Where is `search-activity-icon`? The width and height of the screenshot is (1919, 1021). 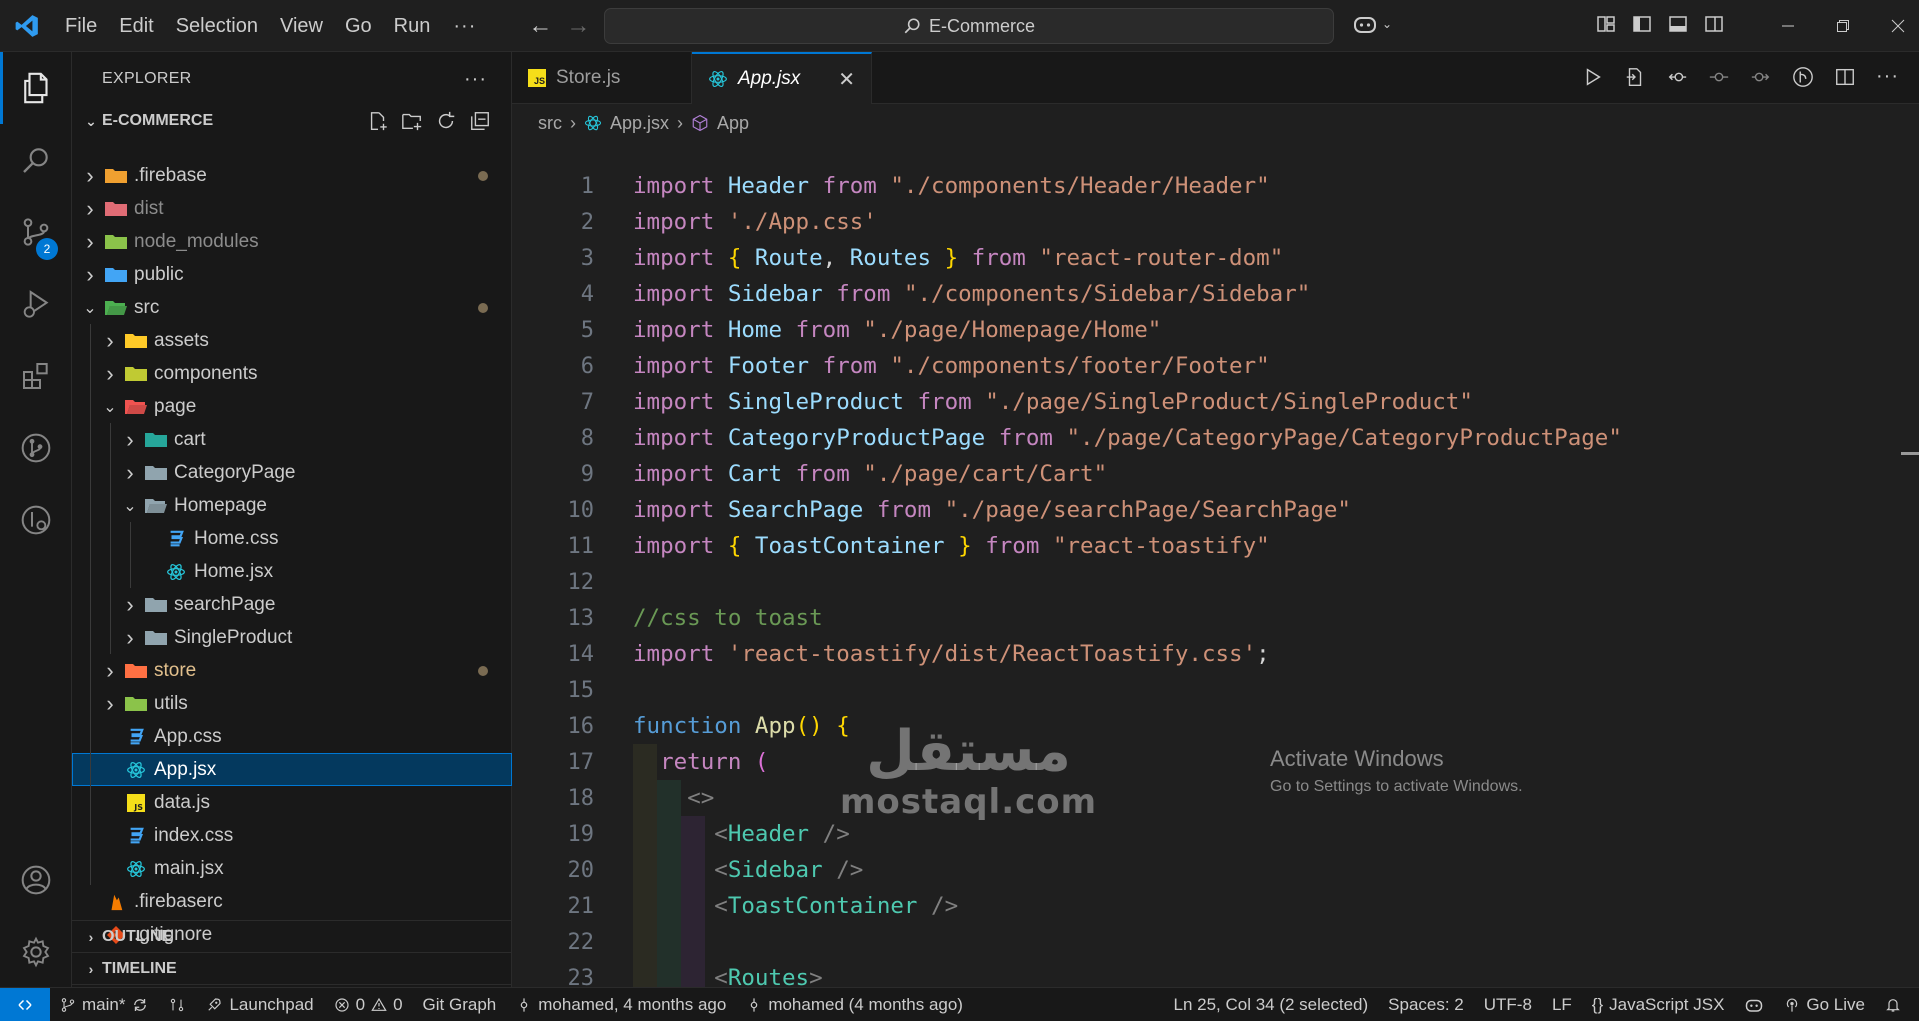 search-activity-icon is located at coordinates (36, 160).